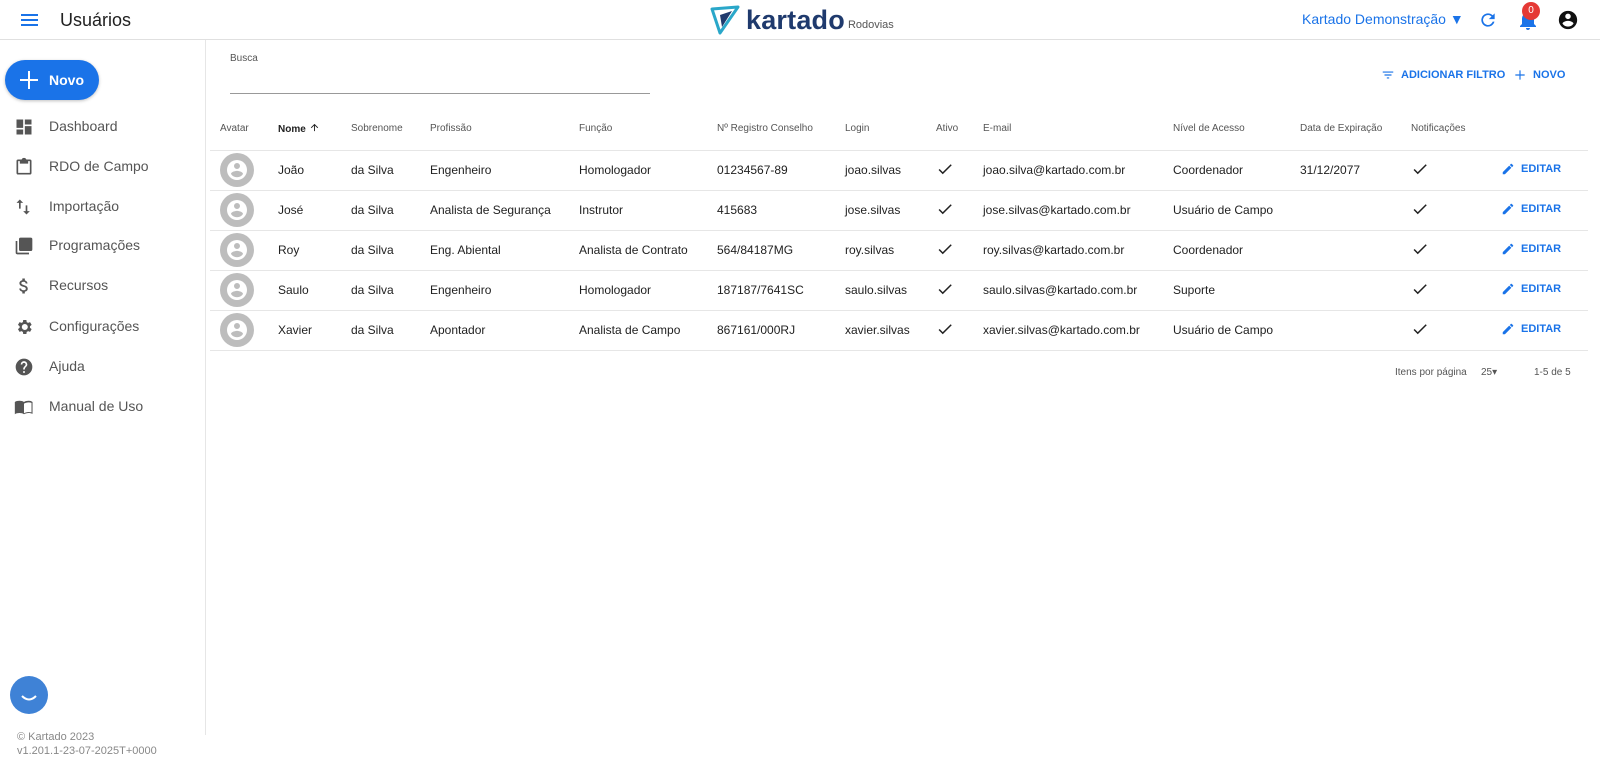  What do you see at coordinates (380, 129) in the screenshot?
I see `column-header: Sobrenome` at bounding box center [380, 129].